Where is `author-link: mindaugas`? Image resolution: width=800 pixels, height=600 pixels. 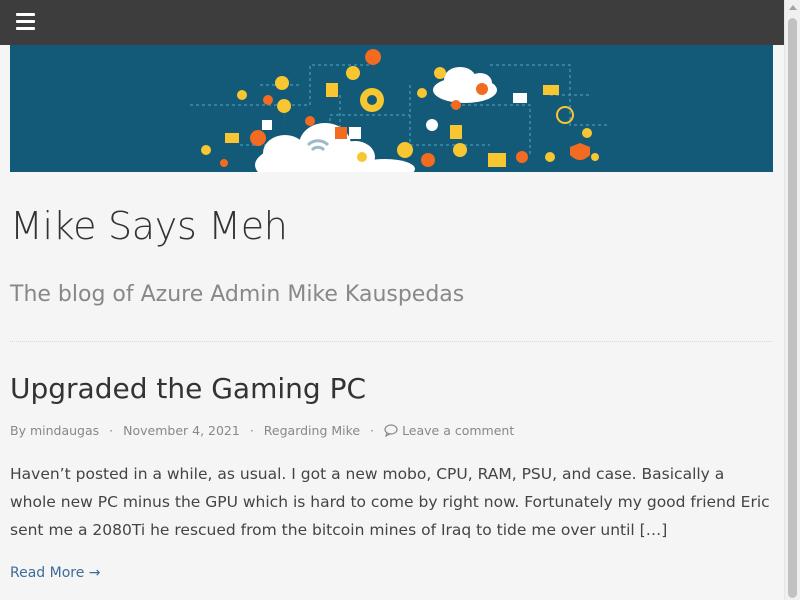
author-link: mindaugas is located at coordinates (64, 430).